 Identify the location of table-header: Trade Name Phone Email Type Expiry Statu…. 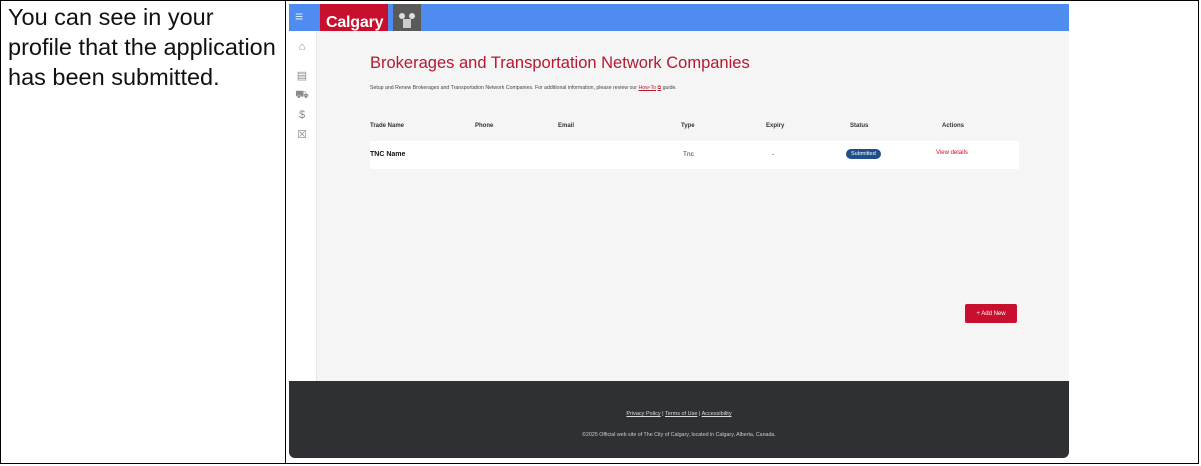
(719, 129).